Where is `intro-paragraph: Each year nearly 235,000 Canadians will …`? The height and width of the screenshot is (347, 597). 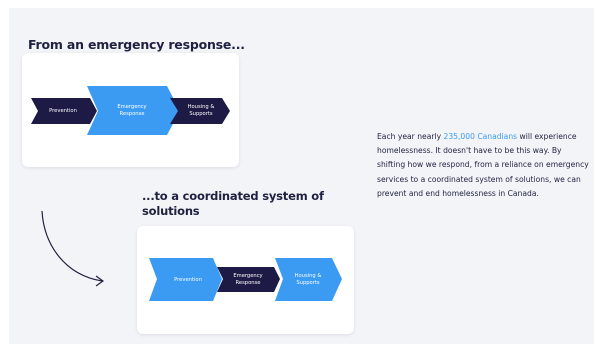
intro-paragraph: Each year nearly 235,000 Canadians will … is located at coordinates (484, 165).